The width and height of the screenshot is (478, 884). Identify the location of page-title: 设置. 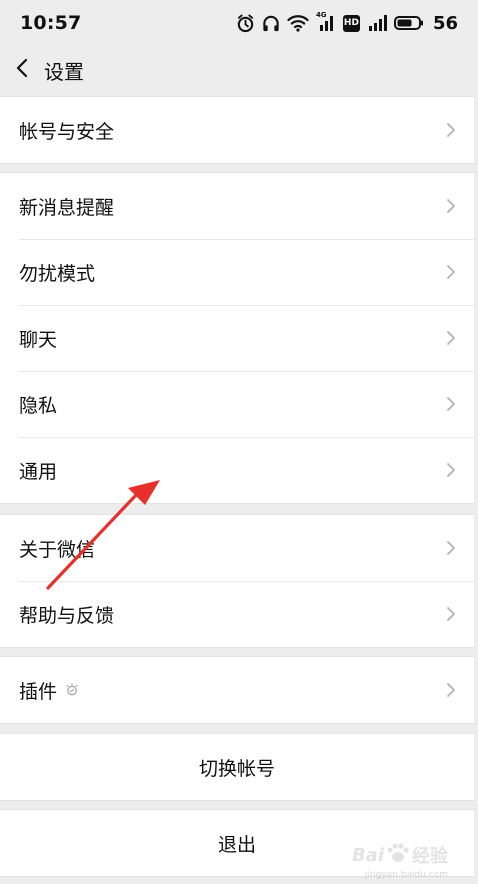
(64, 71).